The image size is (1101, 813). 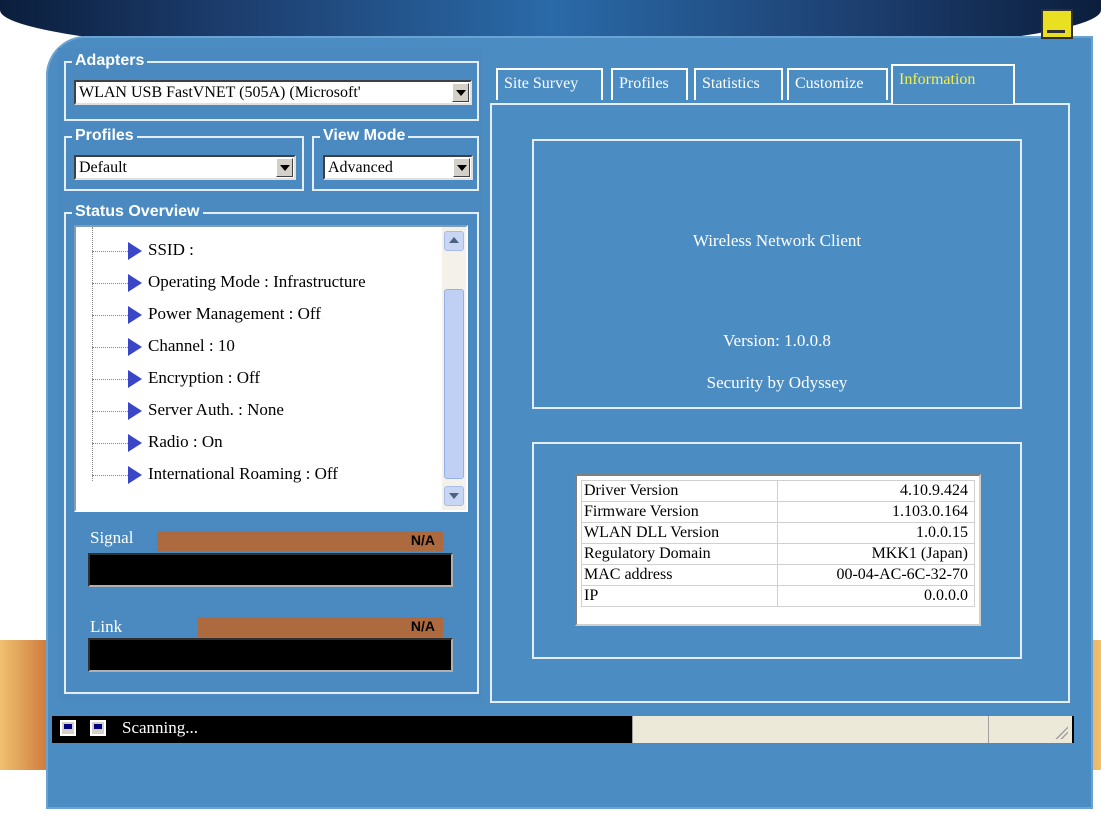 I want to click on link-fill: N/A, so click(x=320, y=627).